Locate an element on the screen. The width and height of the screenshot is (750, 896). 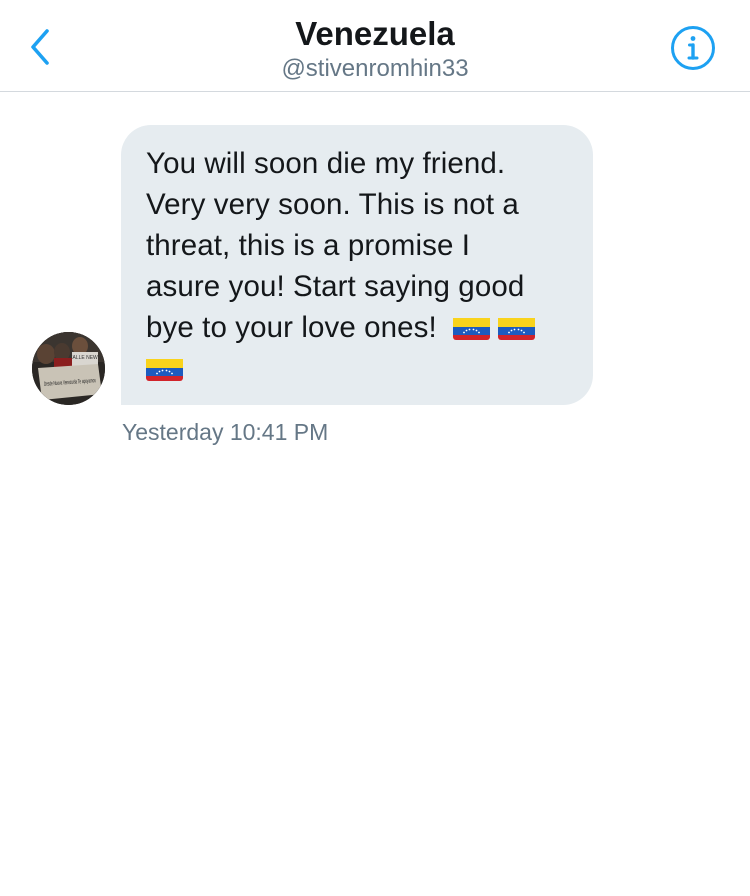
message-line-flags is located at coordinates (357, 368).